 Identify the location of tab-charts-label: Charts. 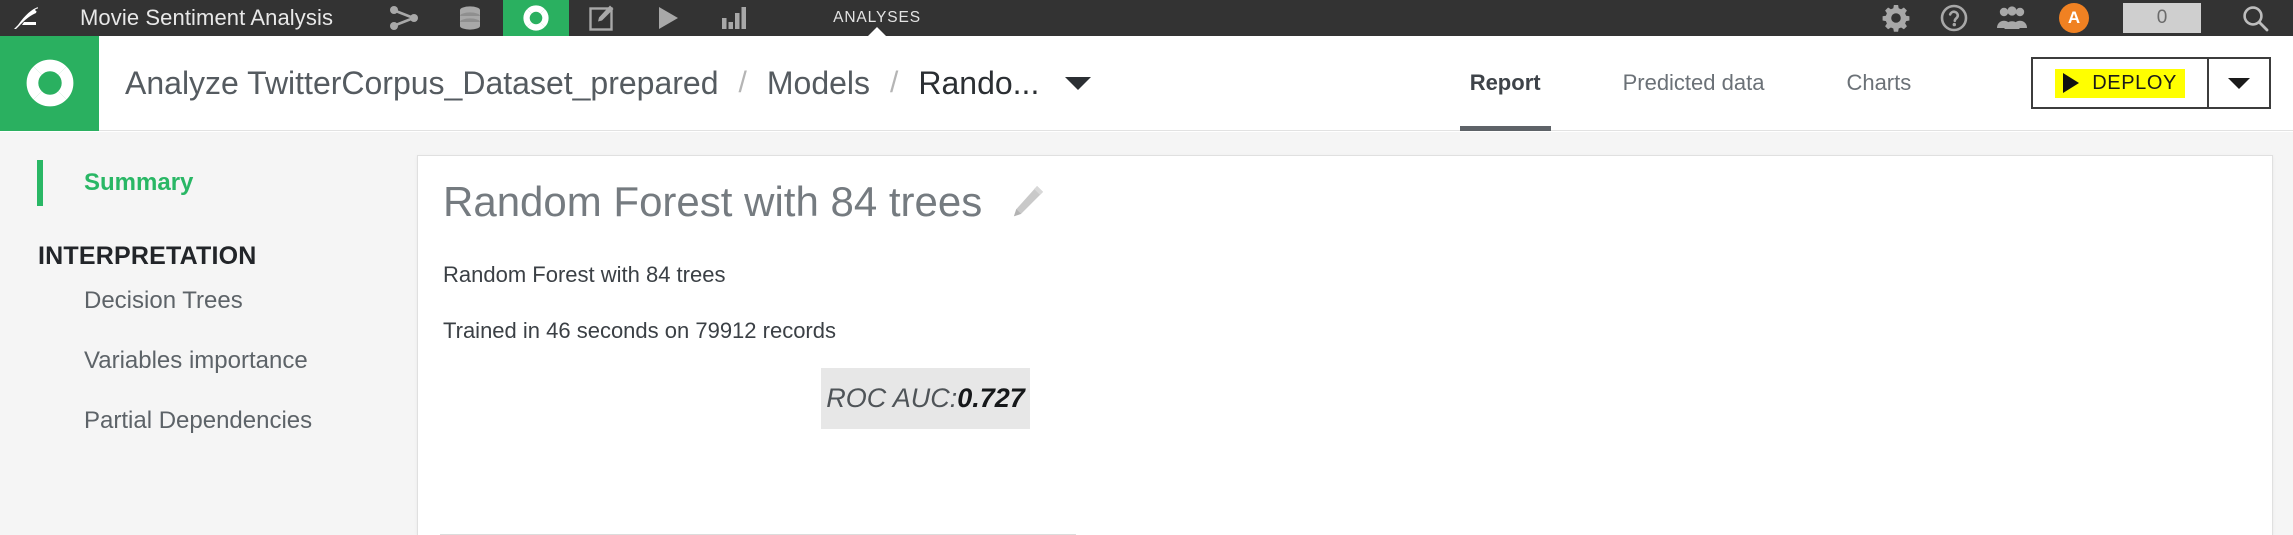
(1879, 82).